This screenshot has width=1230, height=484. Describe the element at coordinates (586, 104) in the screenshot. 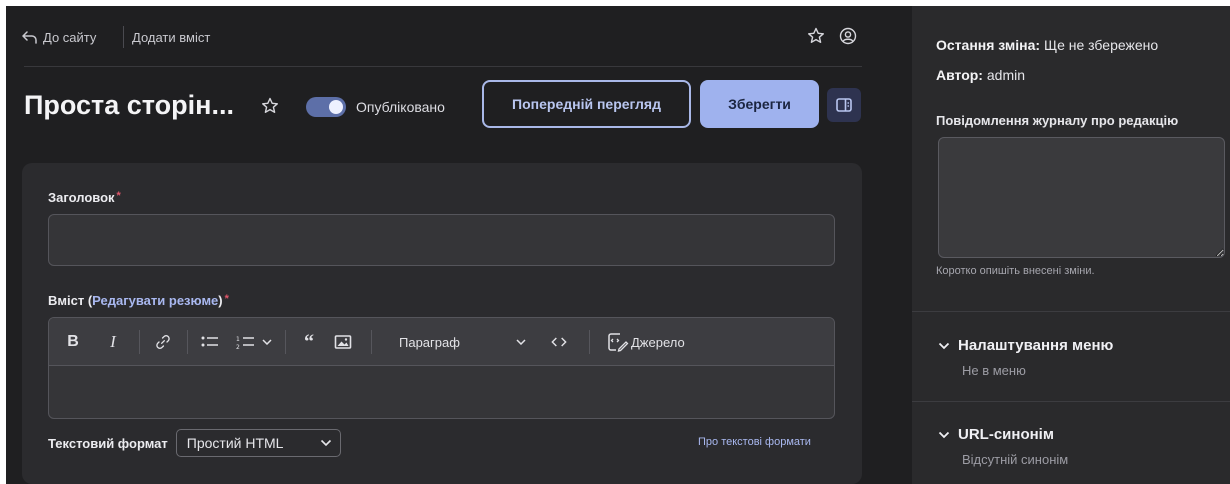

I see `preview-button: Попередній перегляд` at that location.